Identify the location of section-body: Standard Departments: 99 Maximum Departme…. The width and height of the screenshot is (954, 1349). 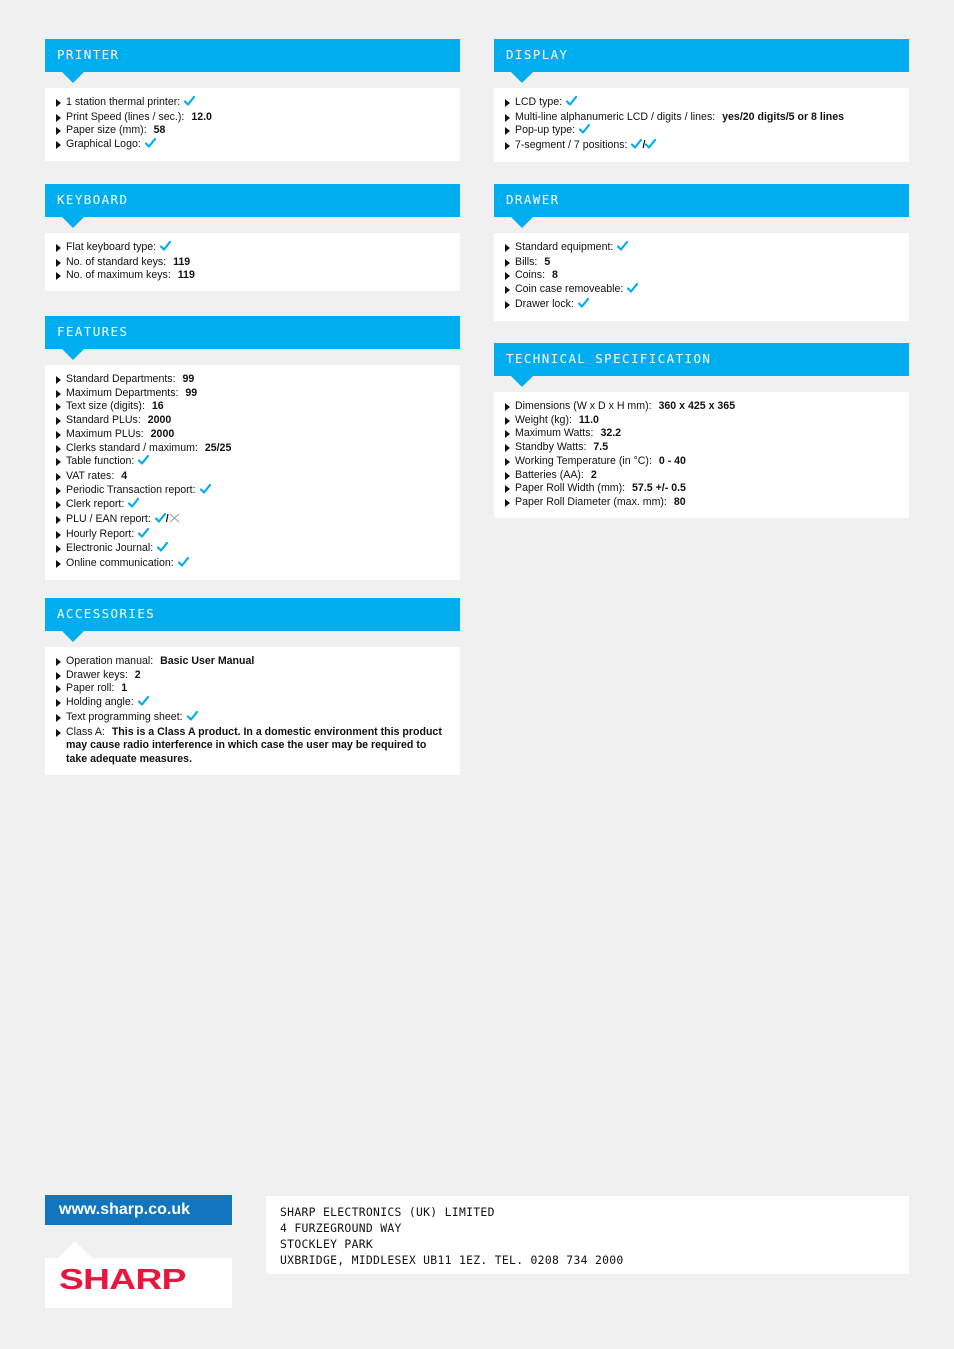
(252, 472).